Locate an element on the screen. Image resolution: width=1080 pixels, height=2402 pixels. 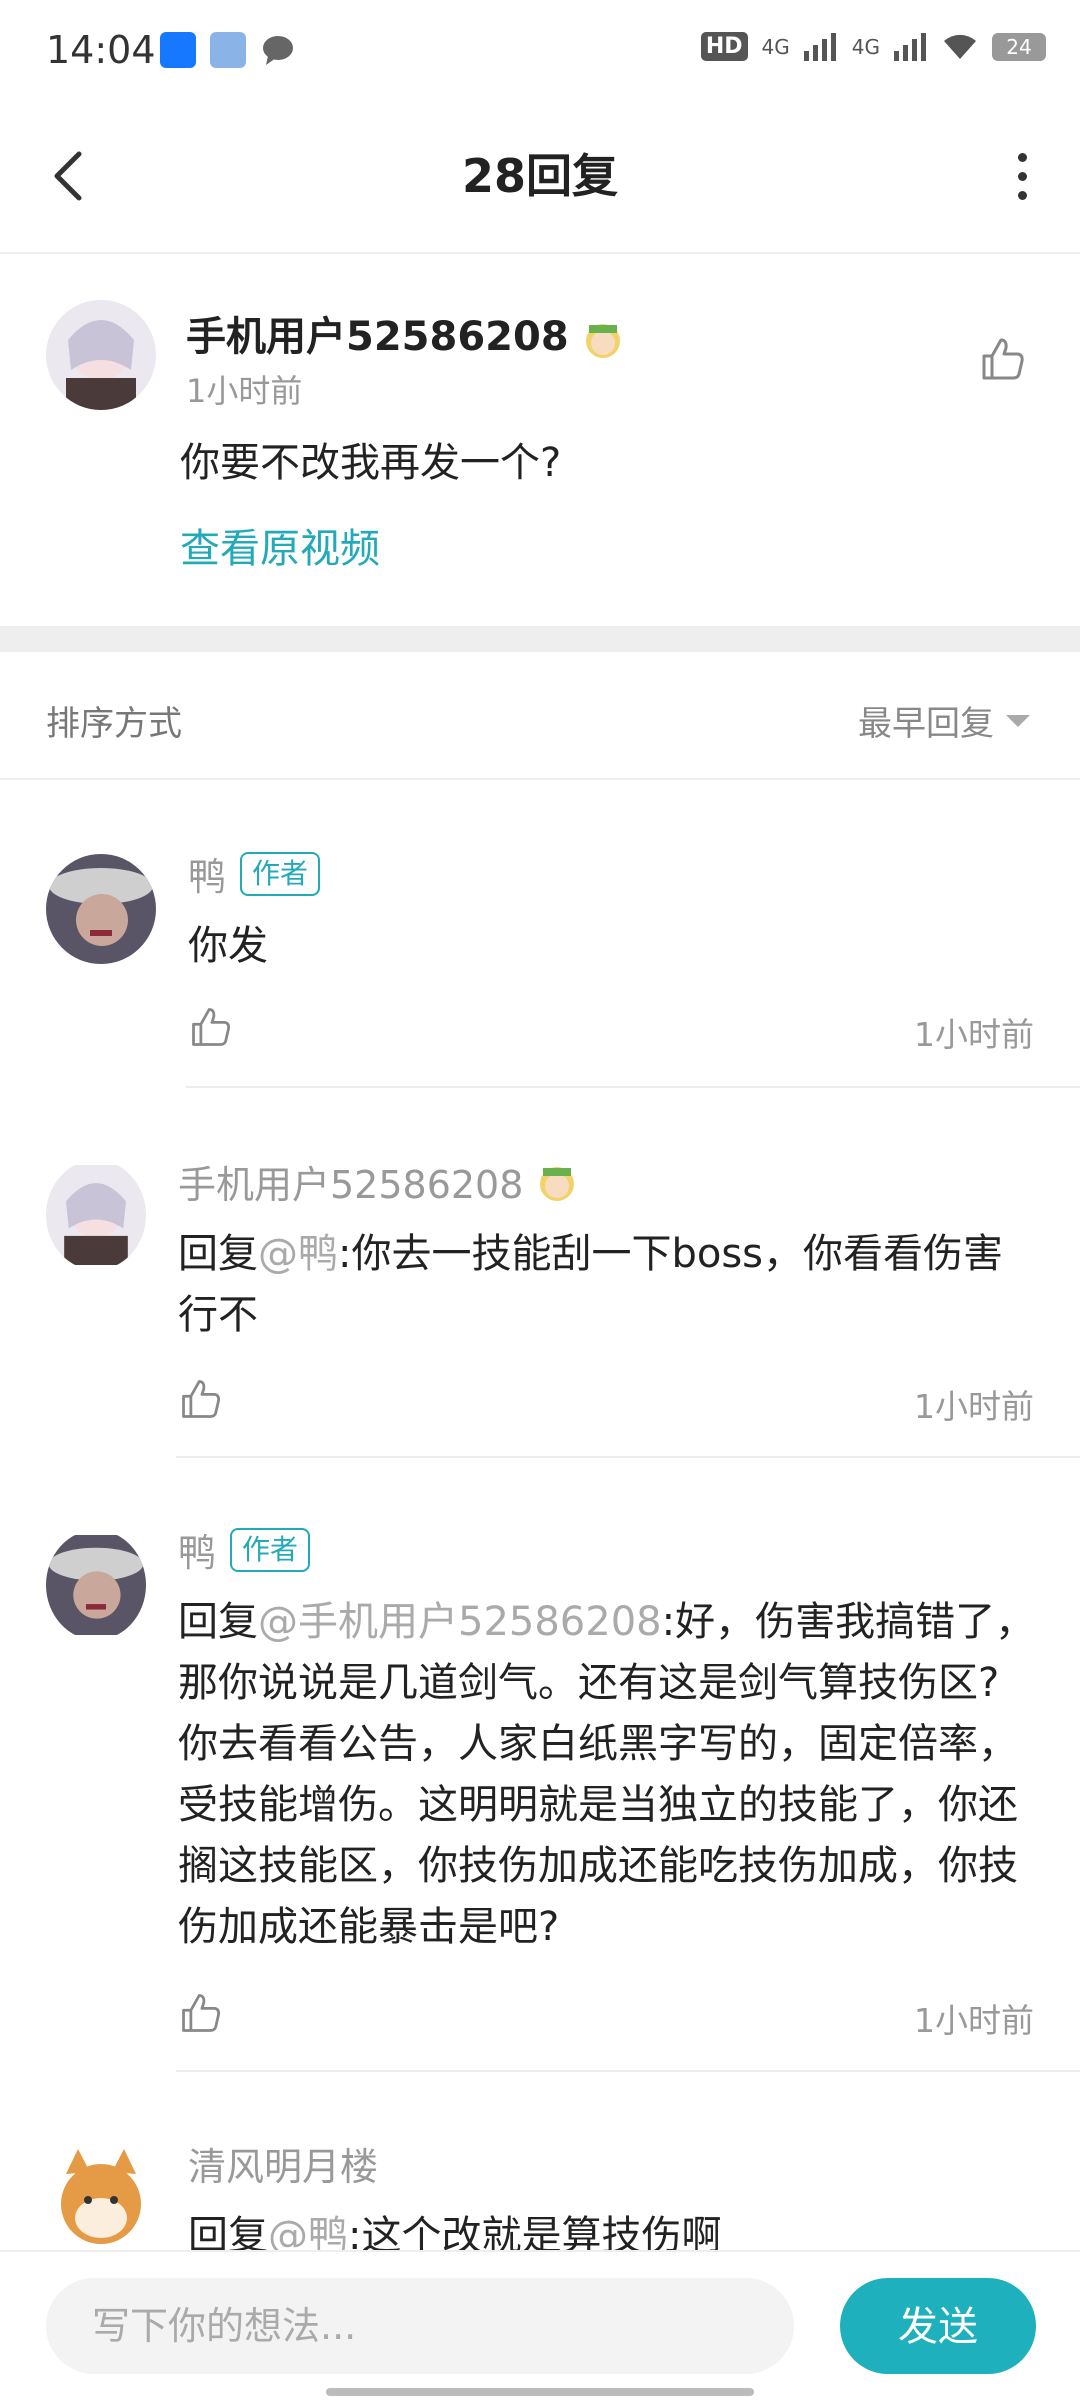
status-time: 14:04 is located at coordinates (101, 50).